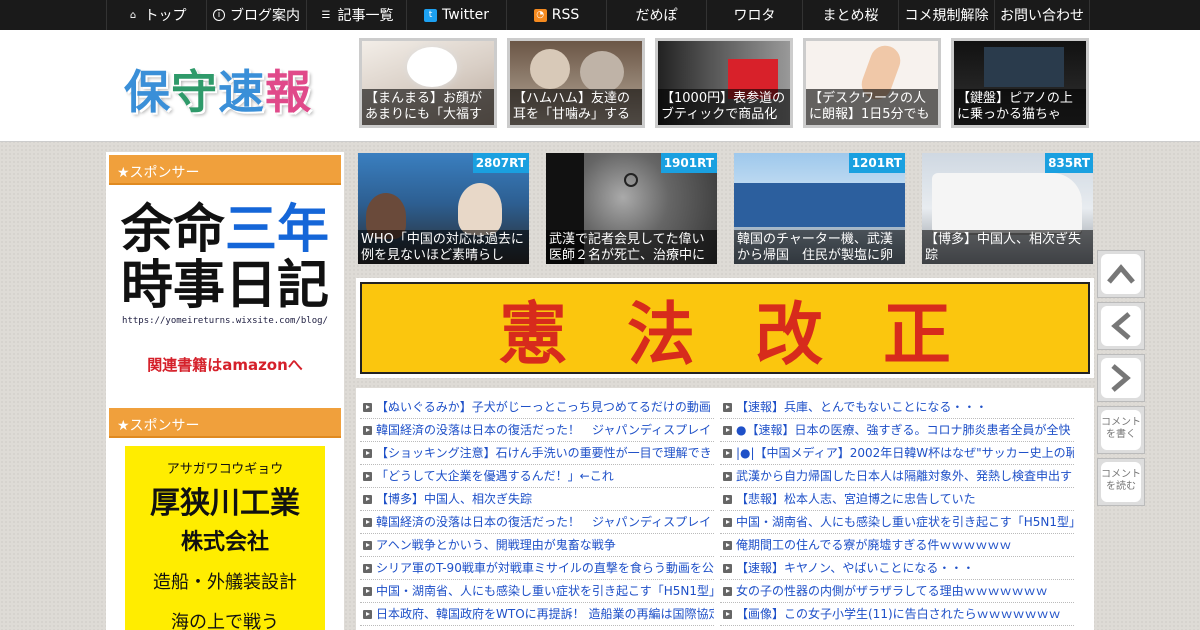 The image size is (1200, 630). I want to click on featured-thumb: 1201RT 韓国のチャーター機、武漢から帰国 住民が製塩に卵, so click(819, 208).